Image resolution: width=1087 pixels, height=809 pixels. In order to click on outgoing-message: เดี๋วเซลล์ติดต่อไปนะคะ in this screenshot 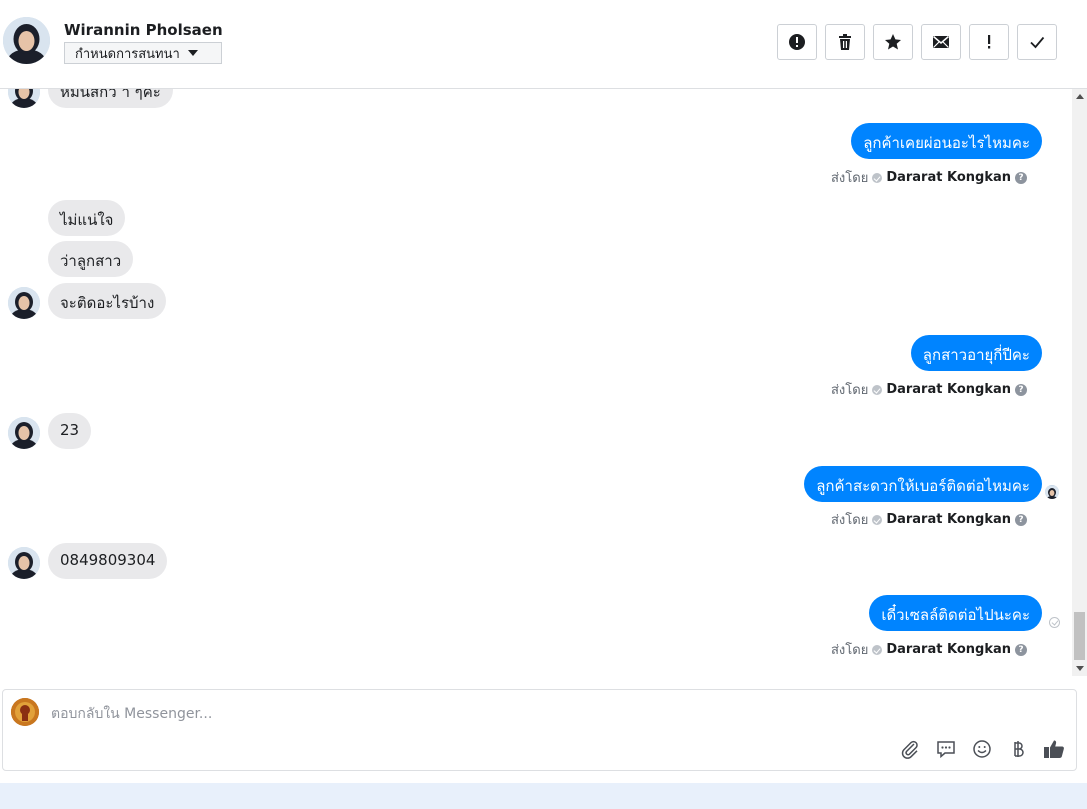, I will do `click(955, 613)`.